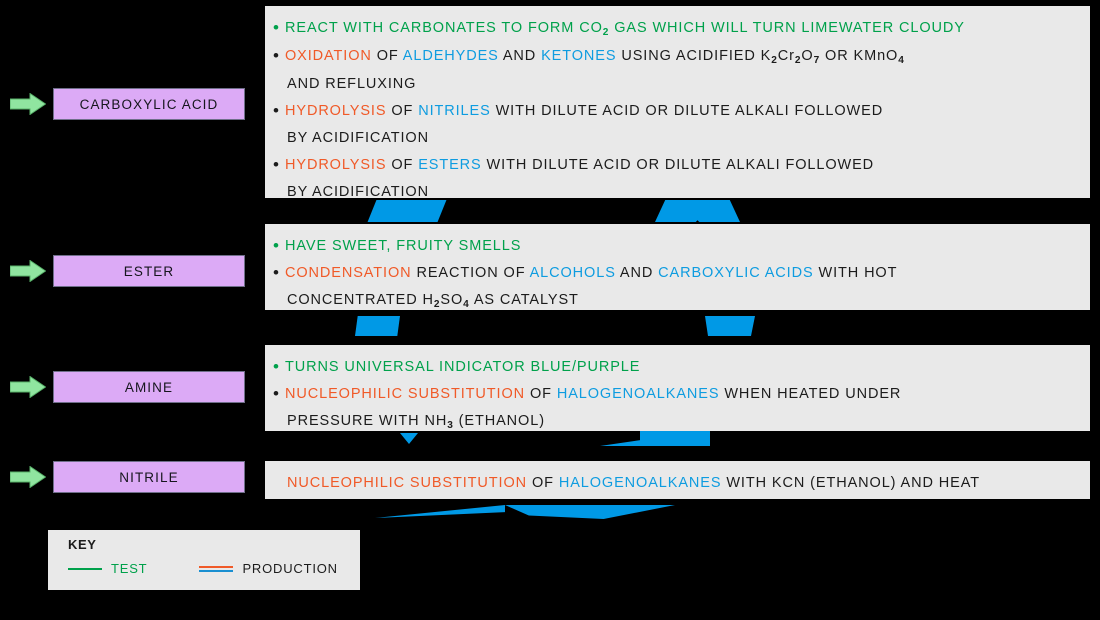 The image size is (1100, 620). Describe the element at coordinates (149, 104) in the screenshot. I see `chip-carboxylic-acid: CARBOXYLIC ACID` at that location.